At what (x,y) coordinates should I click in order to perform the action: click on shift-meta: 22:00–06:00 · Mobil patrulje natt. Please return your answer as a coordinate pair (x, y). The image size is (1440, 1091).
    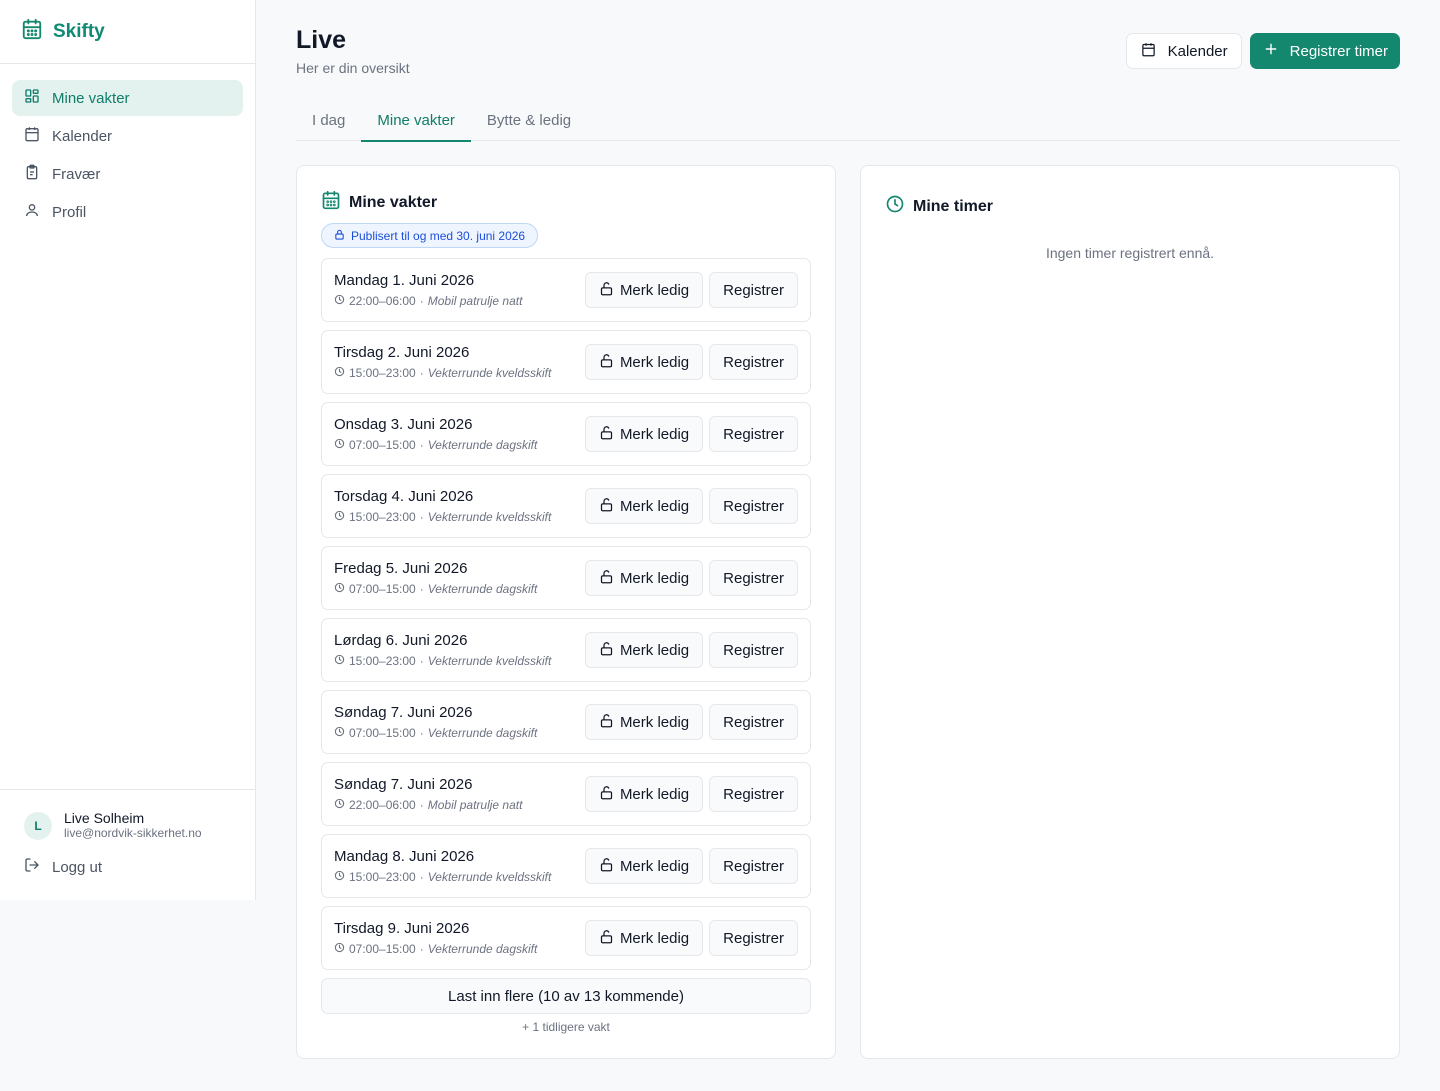
    Looking at the image, I should click on (428, 805).